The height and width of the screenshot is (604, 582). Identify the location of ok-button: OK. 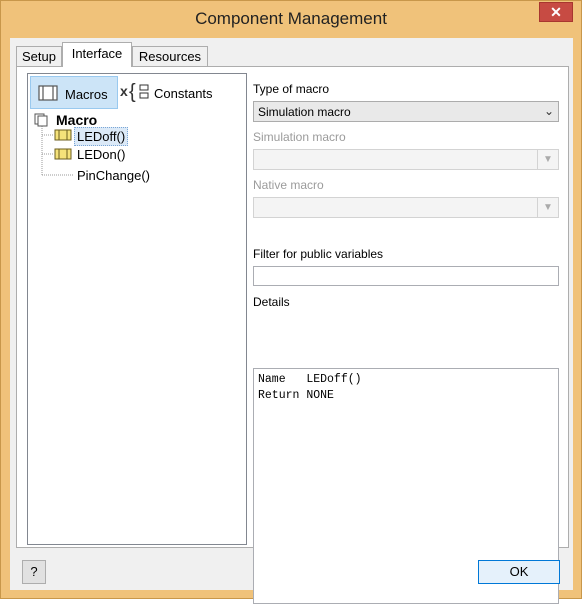
(519, 572).